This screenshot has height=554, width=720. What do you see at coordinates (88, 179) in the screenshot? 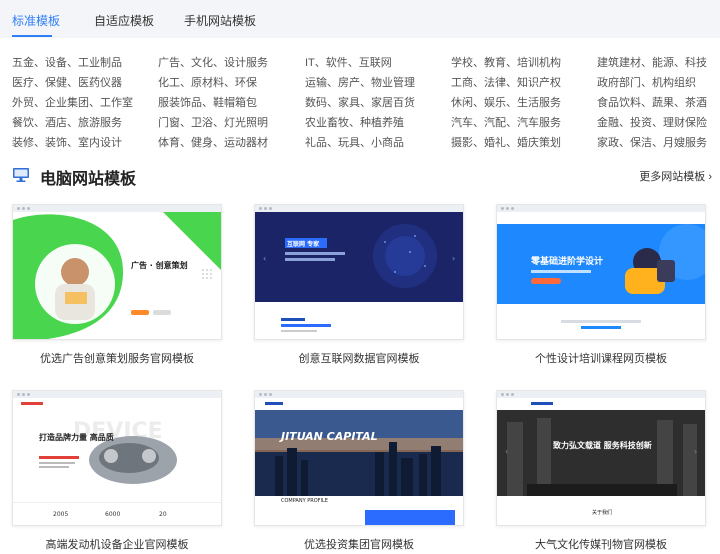
I see `section-title: 电脑网站模板` at bounding box center [88, 179].